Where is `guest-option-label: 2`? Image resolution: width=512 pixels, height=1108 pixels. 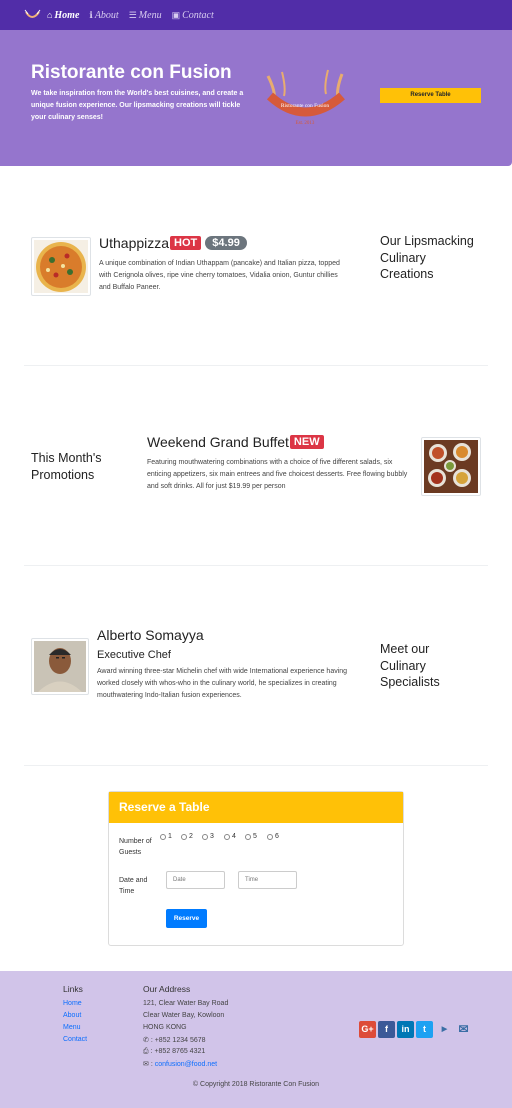 guest-option-label: 2 is located at coordinates (191, 836).